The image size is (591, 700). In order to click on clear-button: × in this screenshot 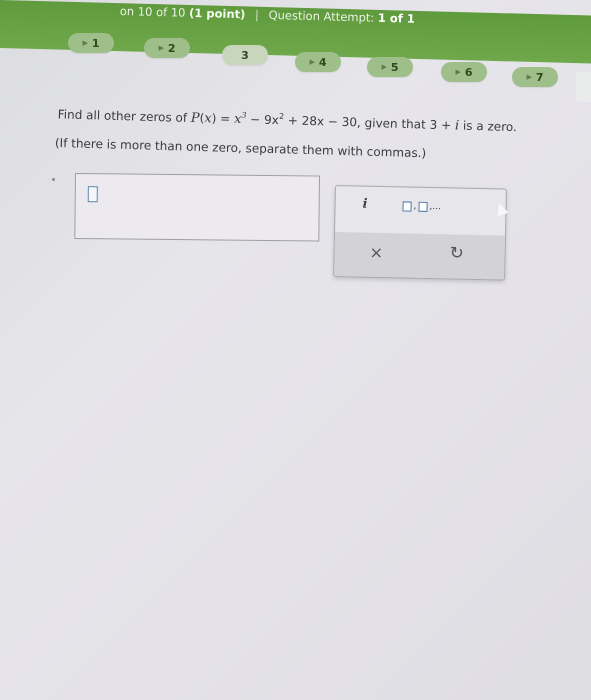, I will do `click(376, 252)`.